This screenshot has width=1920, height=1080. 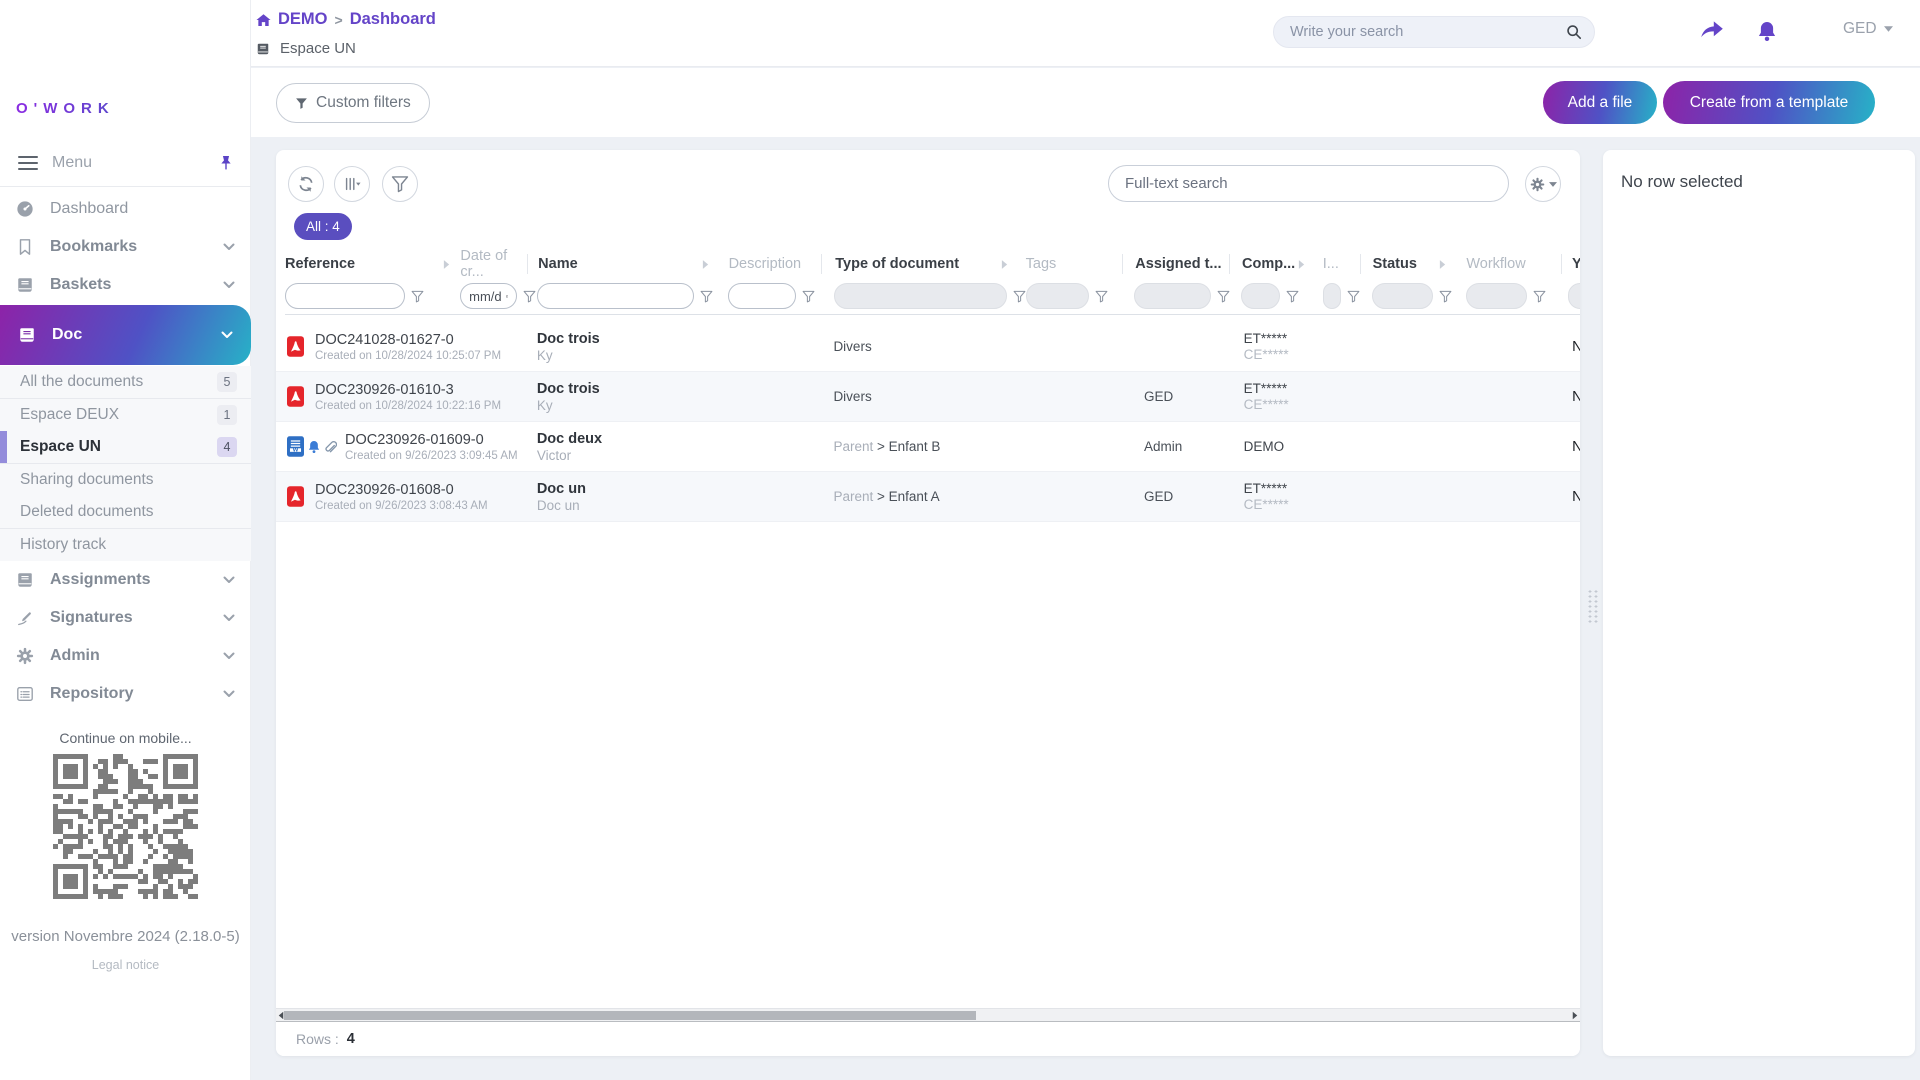 I want to click on sidebar-item-admin: Admin, so click(x=125, y=656).